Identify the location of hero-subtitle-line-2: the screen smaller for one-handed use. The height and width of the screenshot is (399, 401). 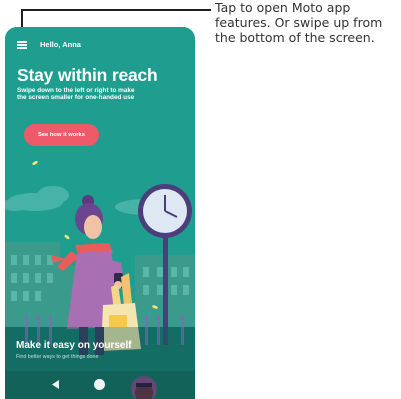
(76, 98).